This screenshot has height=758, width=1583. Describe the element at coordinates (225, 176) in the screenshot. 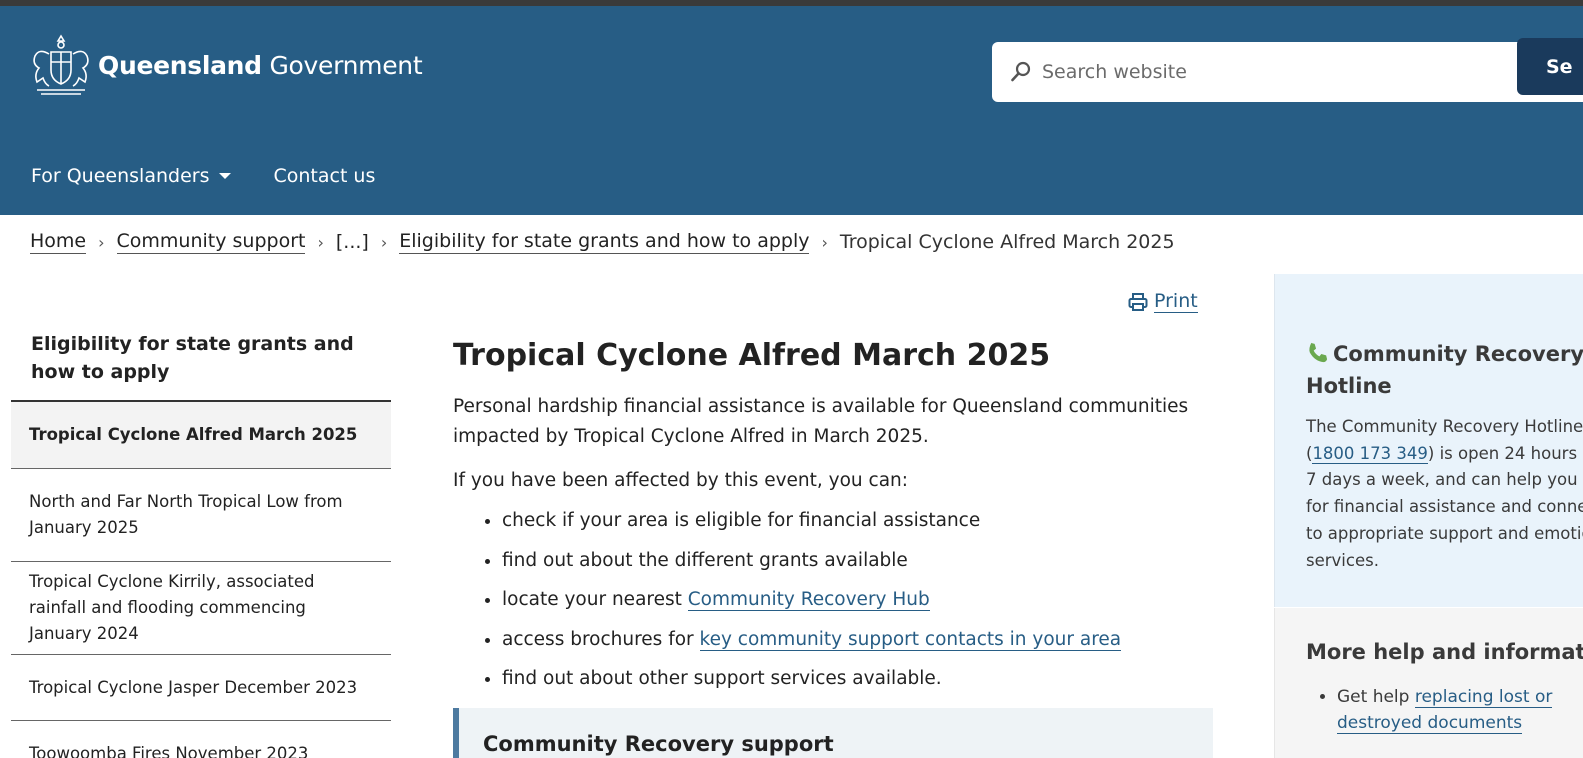

I see `caret-down-icon` at that location.